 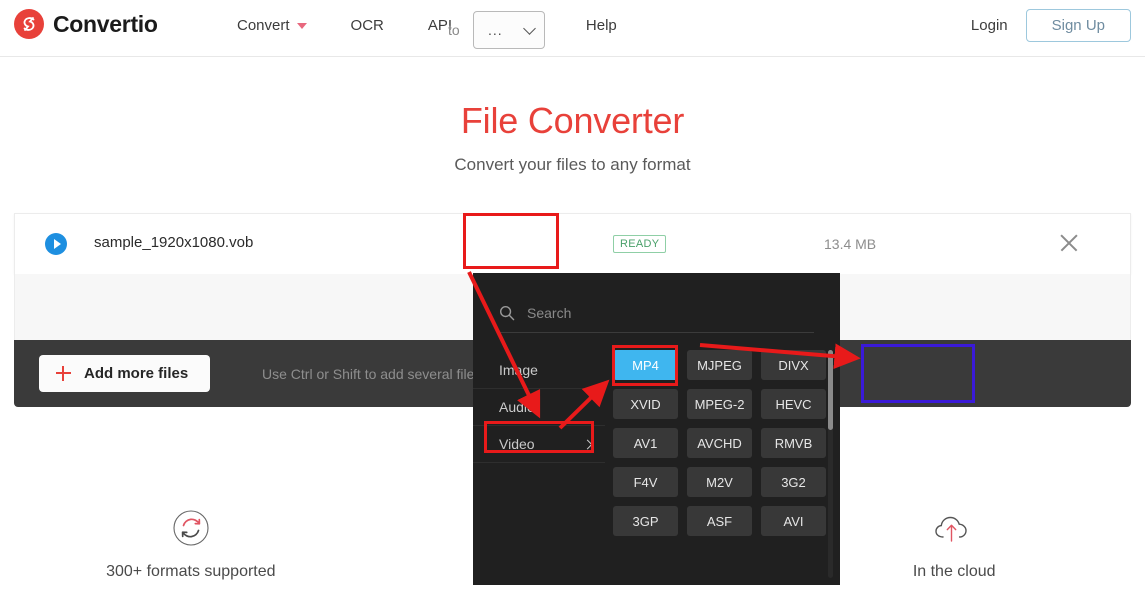 I want to click on signup-button: Sign Up, so click(x=1078, y=25).